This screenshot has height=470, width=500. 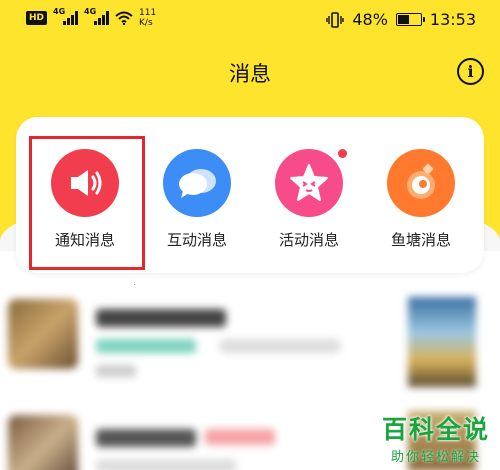 What do you see at coordinates (435, 457) in the screenshot?
I see `watermark-subtitle: 助你轻松解决` at bounding box center [435, 457].